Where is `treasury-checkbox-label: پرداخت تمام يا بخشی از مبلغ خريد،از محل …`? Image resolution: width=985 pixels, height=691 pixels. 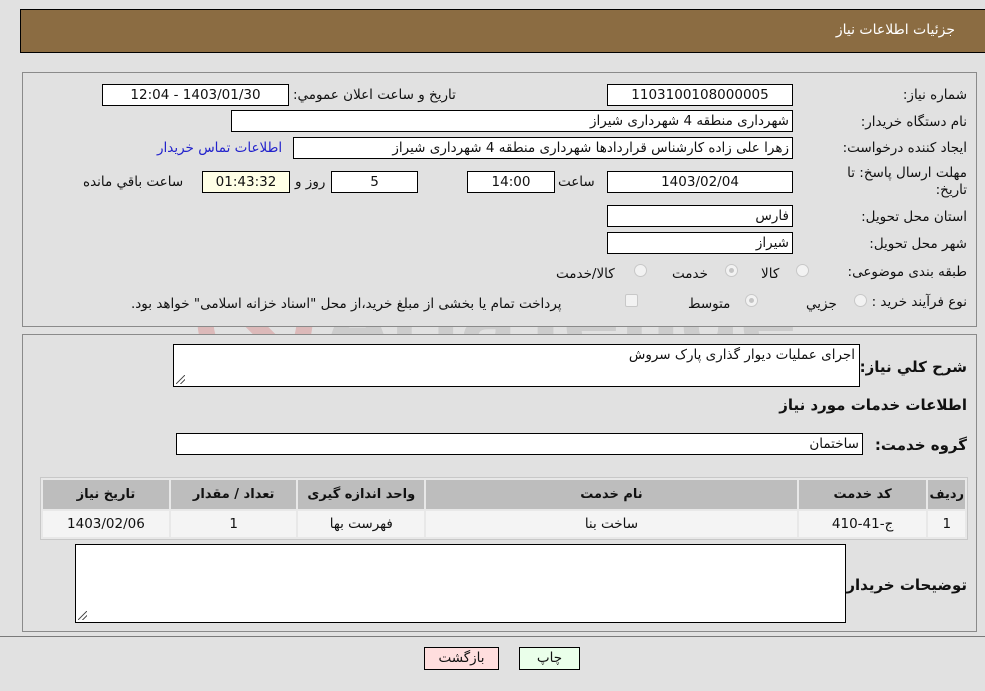 treasury-checkbox-label: پرداخت تمام يا بخشی از مبلغ خريد،از محل … is located at coordinates (346, 304).